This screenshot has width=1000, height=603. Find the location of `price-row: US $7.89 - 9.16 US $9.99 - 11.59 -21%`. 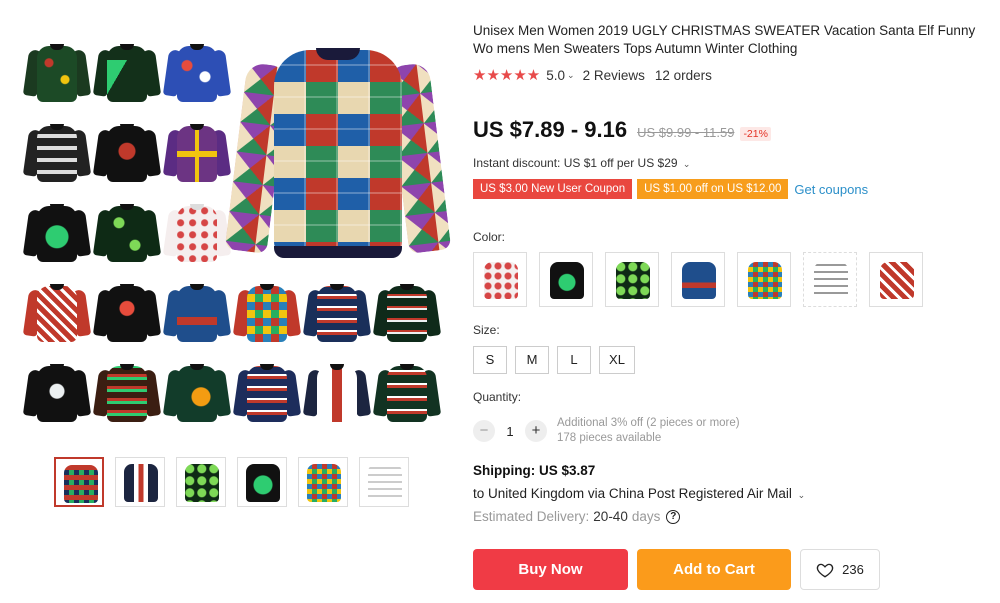

price-row: US $7.89 - 9.16 US $9.99 - 11.59 -21% is located at coordinates (622, 130).